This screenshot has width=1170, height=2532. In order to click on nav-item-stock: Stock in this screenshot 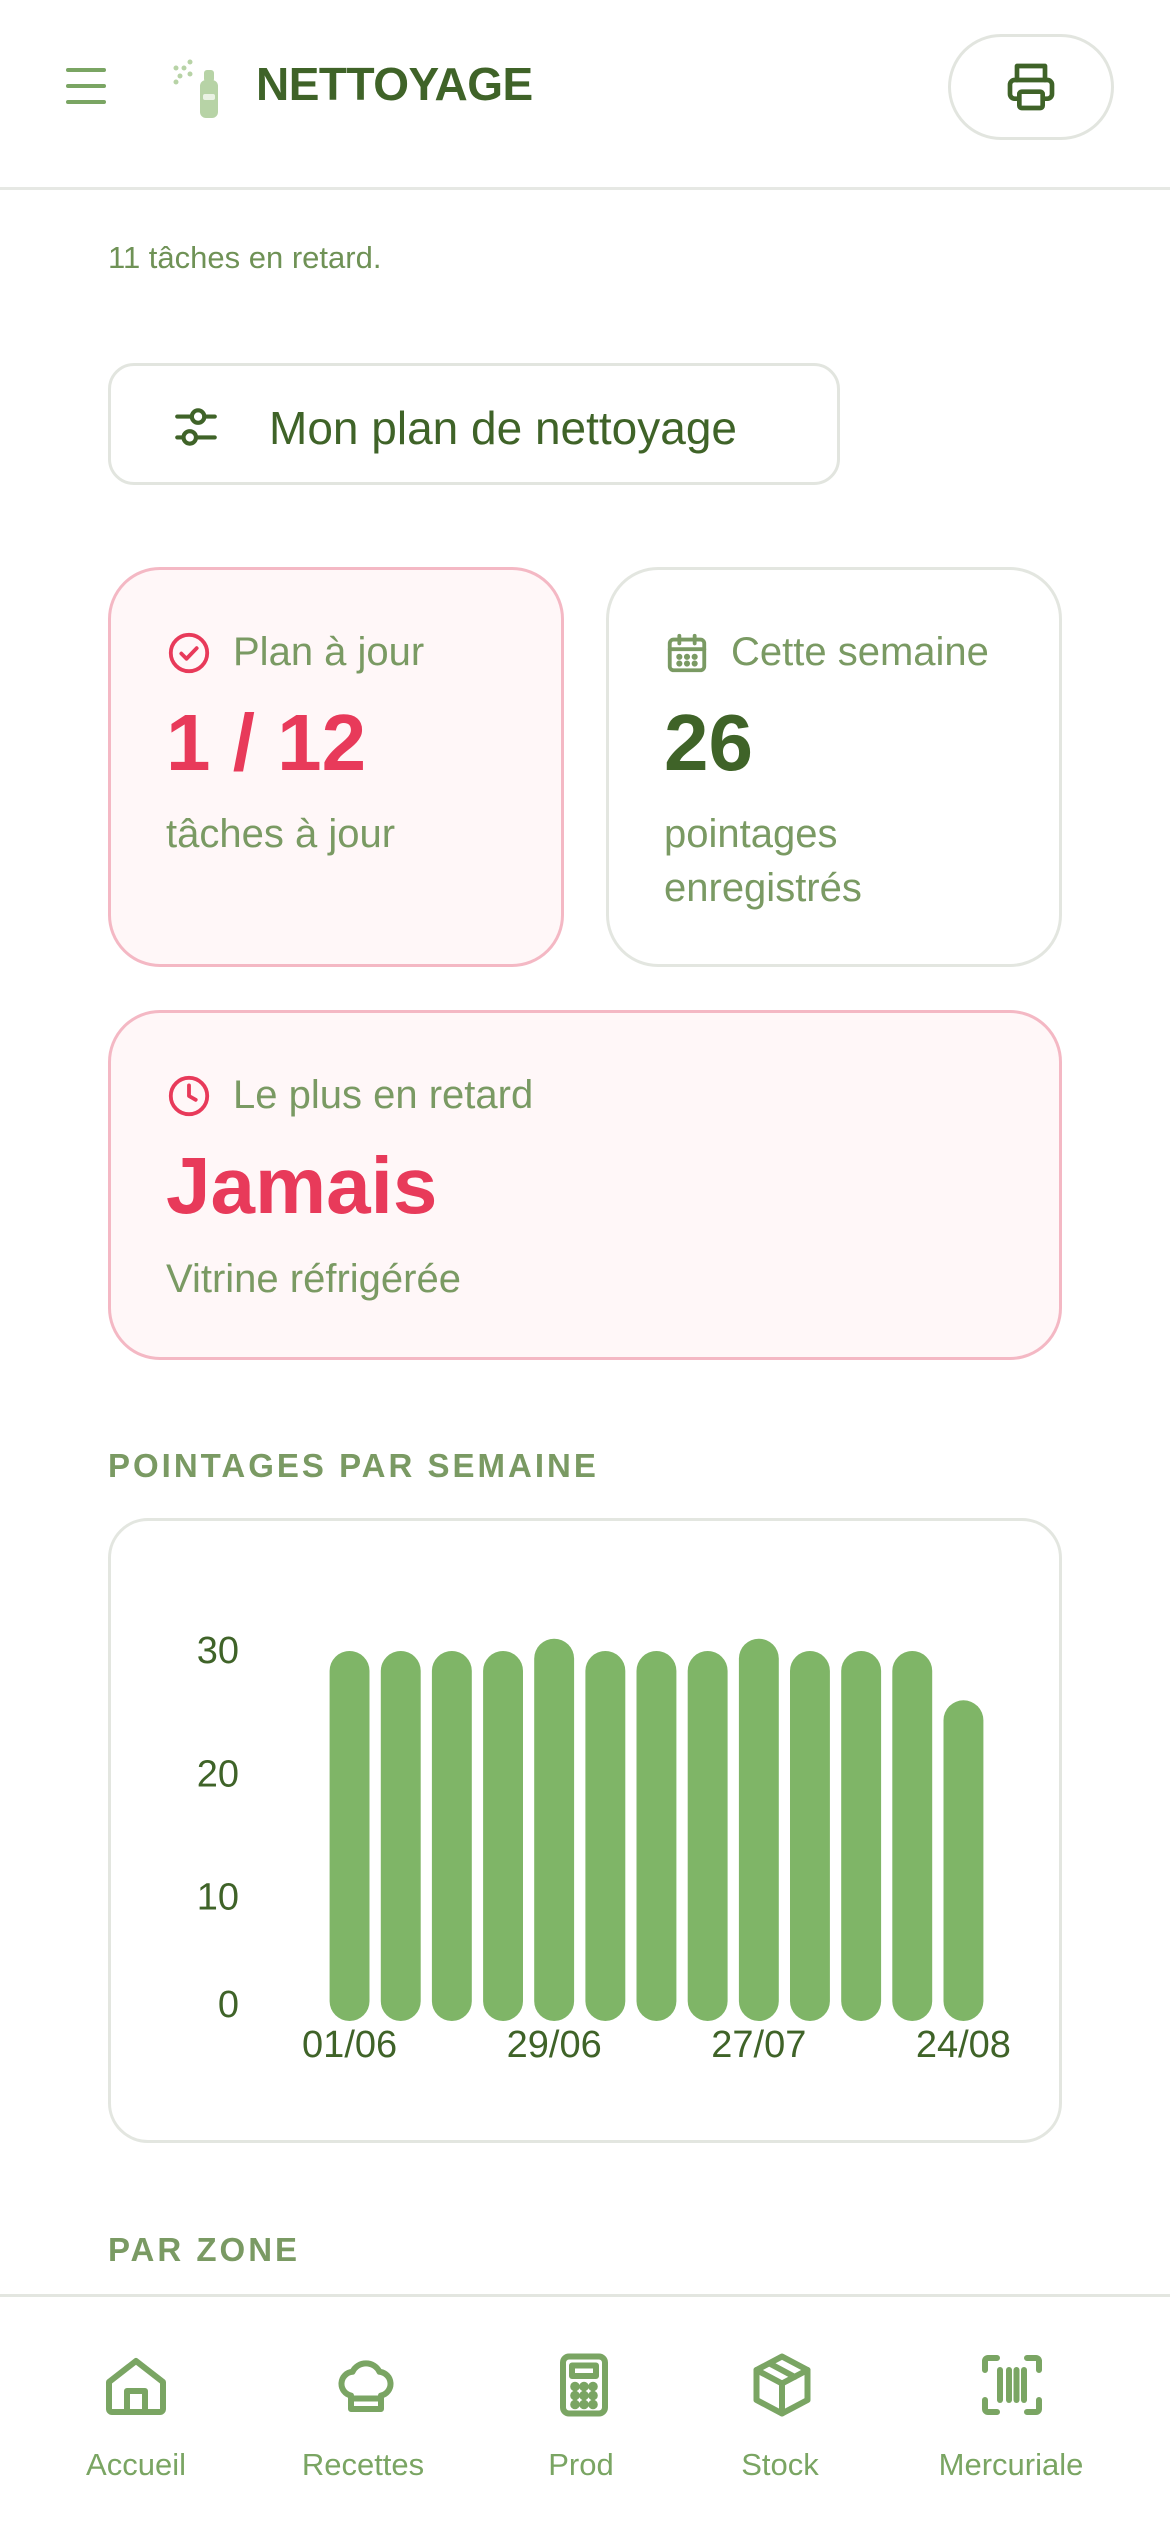, I will do `click(819, 2414)`.